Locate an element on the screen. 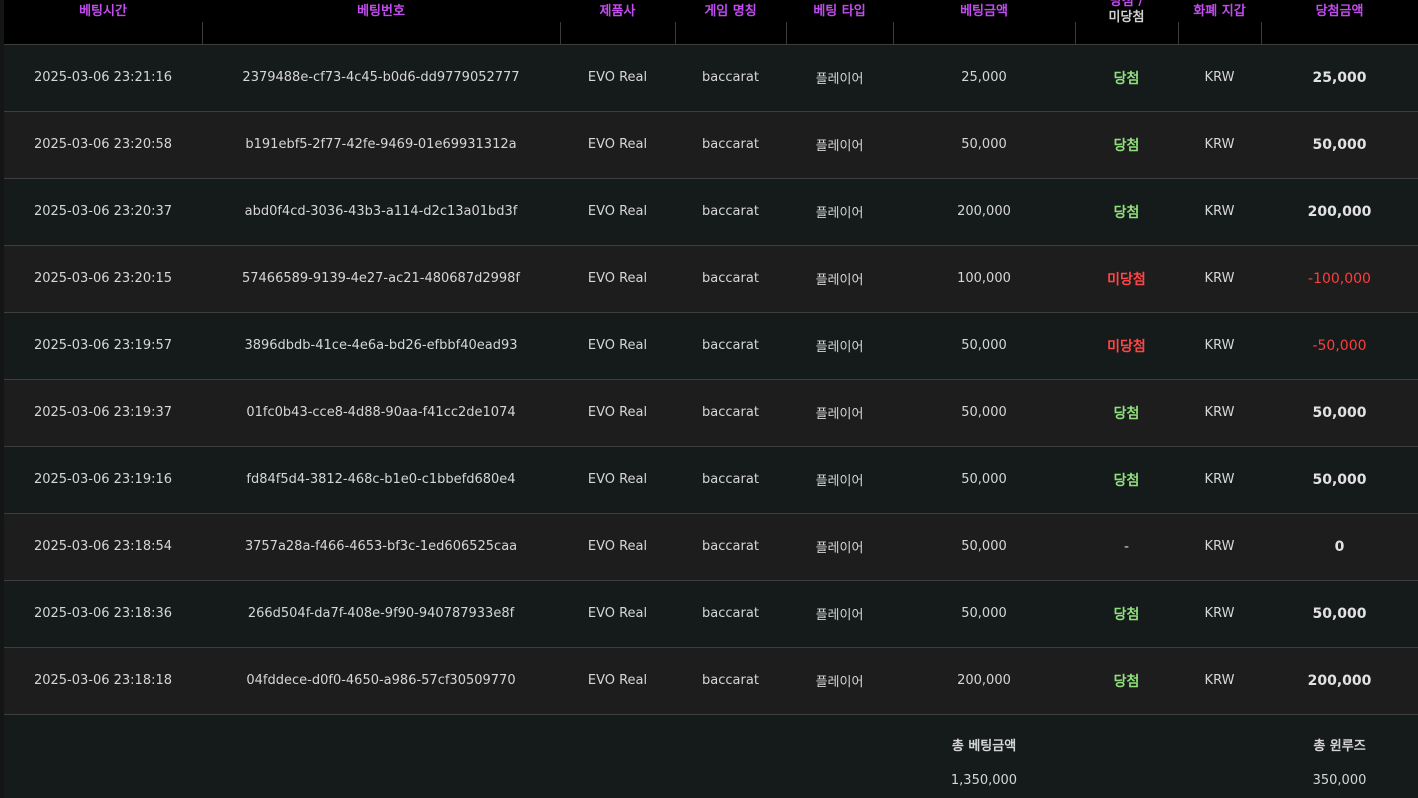  bet-time-cell: 2025-03-06 23:20:58 is located at coordinates (103, 144).